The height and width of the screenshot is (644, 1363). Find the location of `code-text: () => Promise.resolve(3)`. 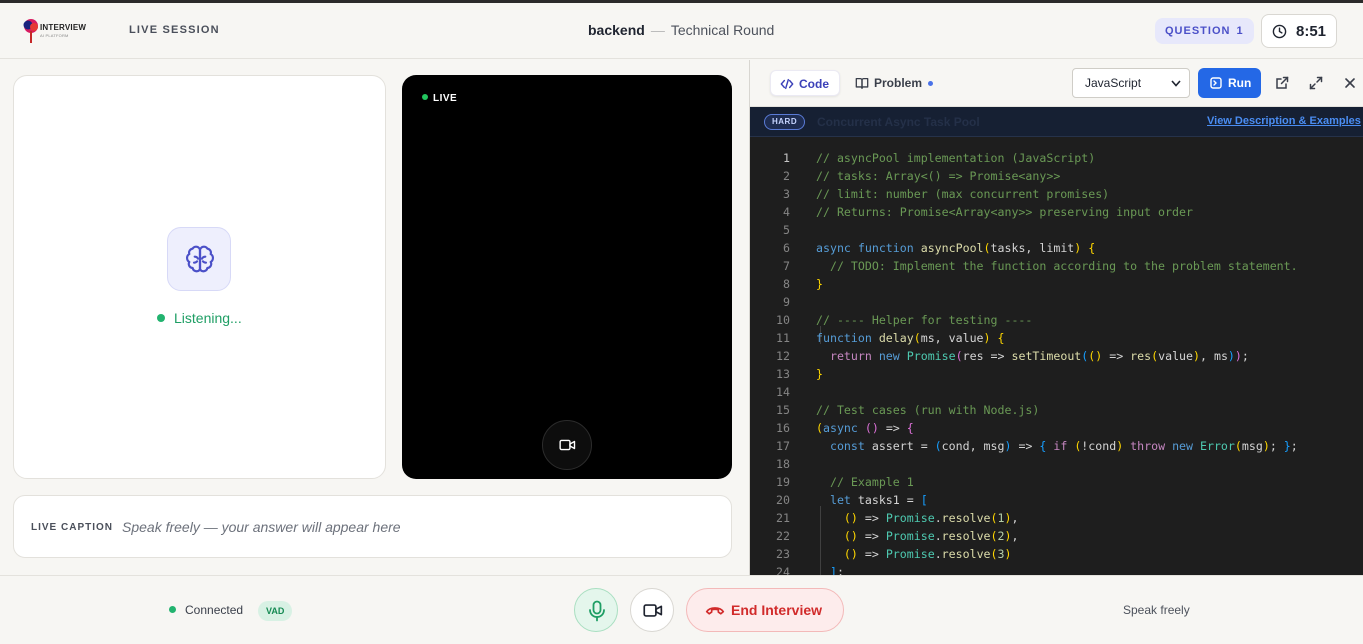

code-text: () => Promise.resolve(3) is located at coordinates (914, 554).